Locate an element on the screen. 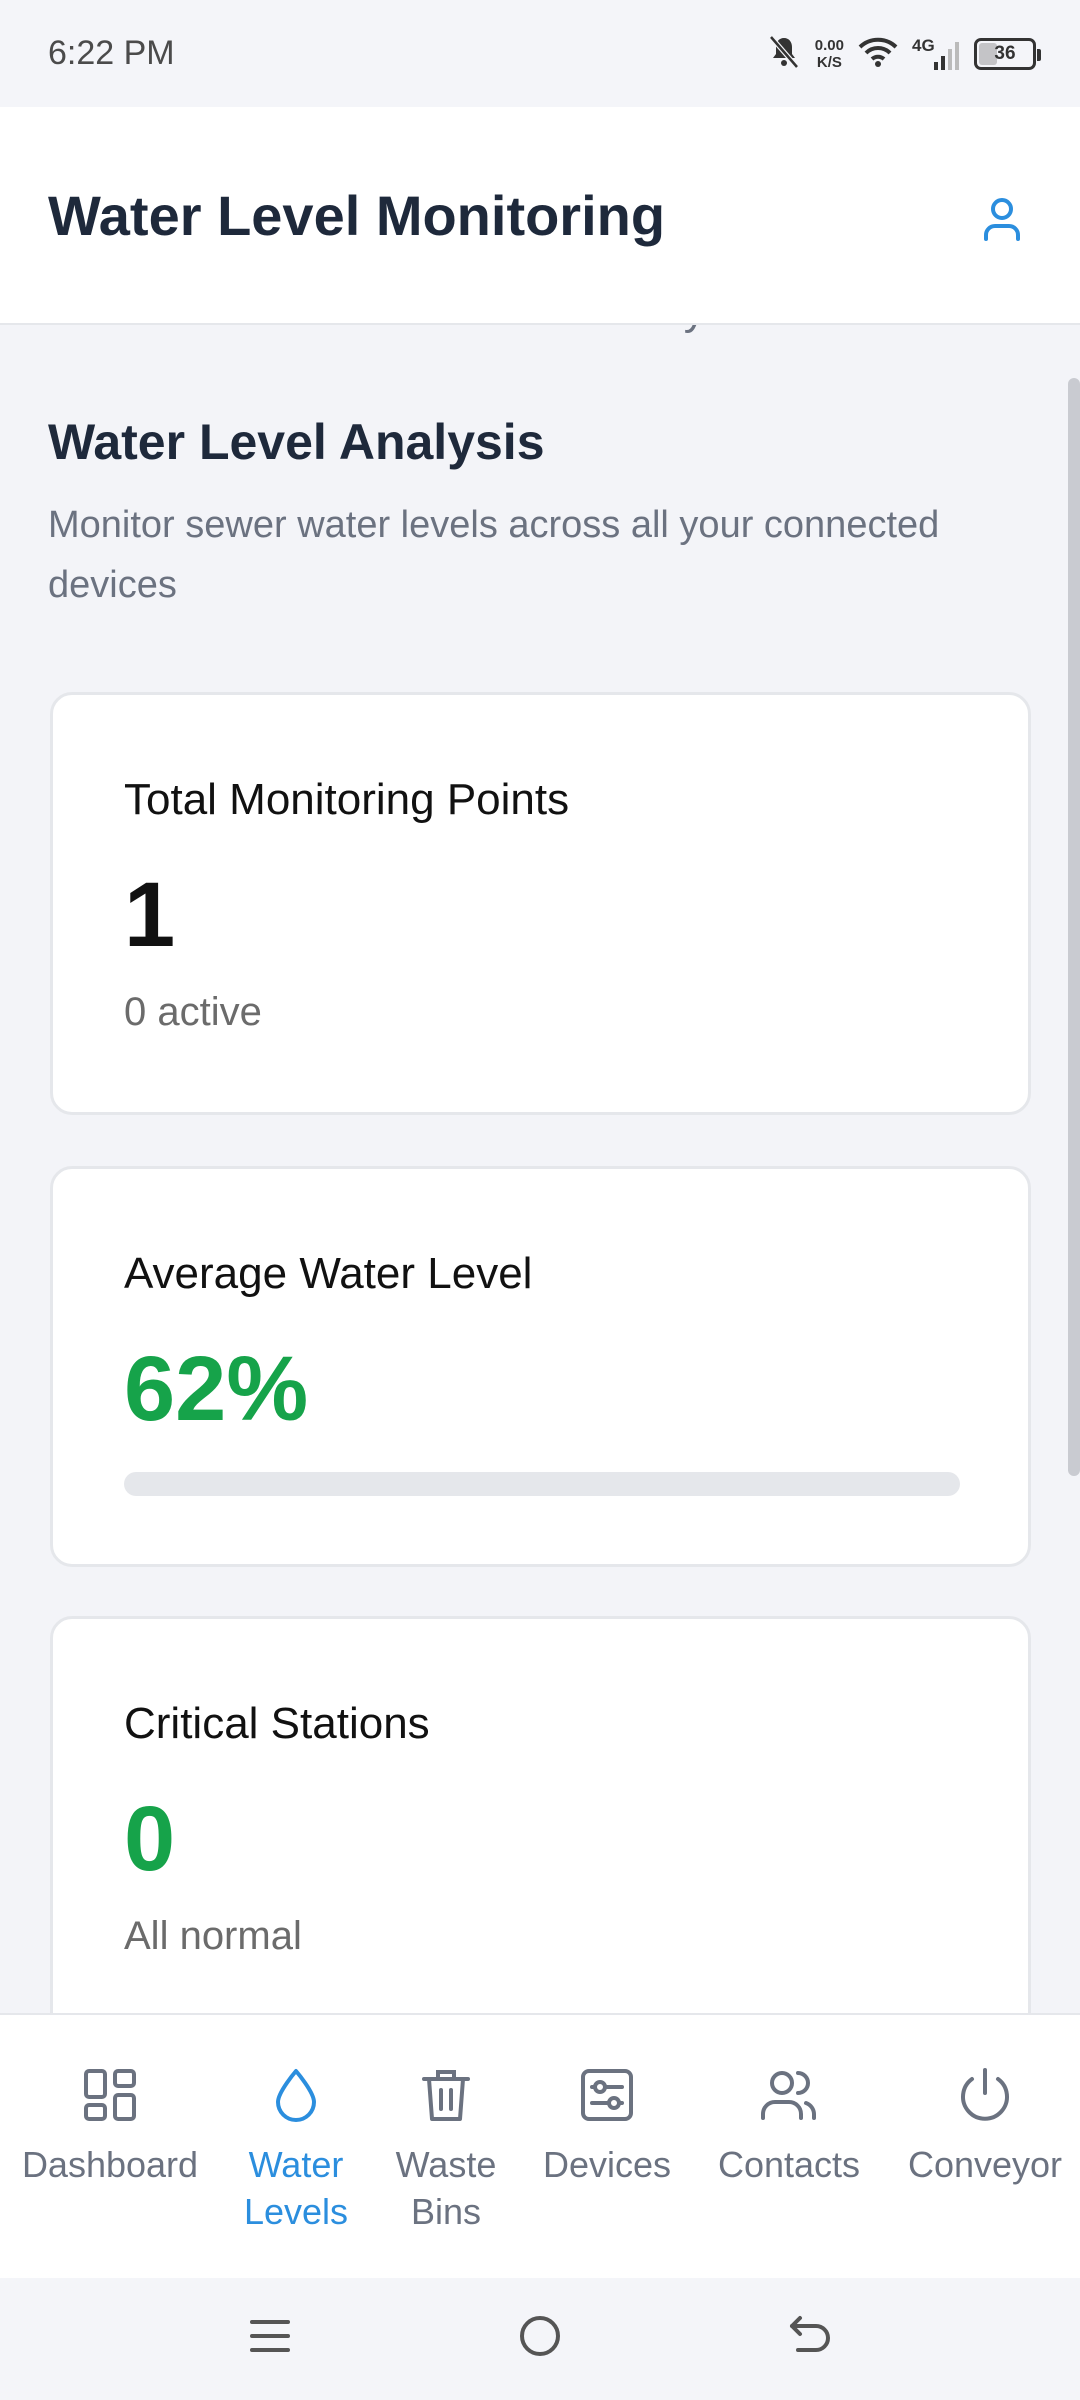 This screenshot has height=2400, width=1080. home-circle-icon is located at coordinates (540, 2338).